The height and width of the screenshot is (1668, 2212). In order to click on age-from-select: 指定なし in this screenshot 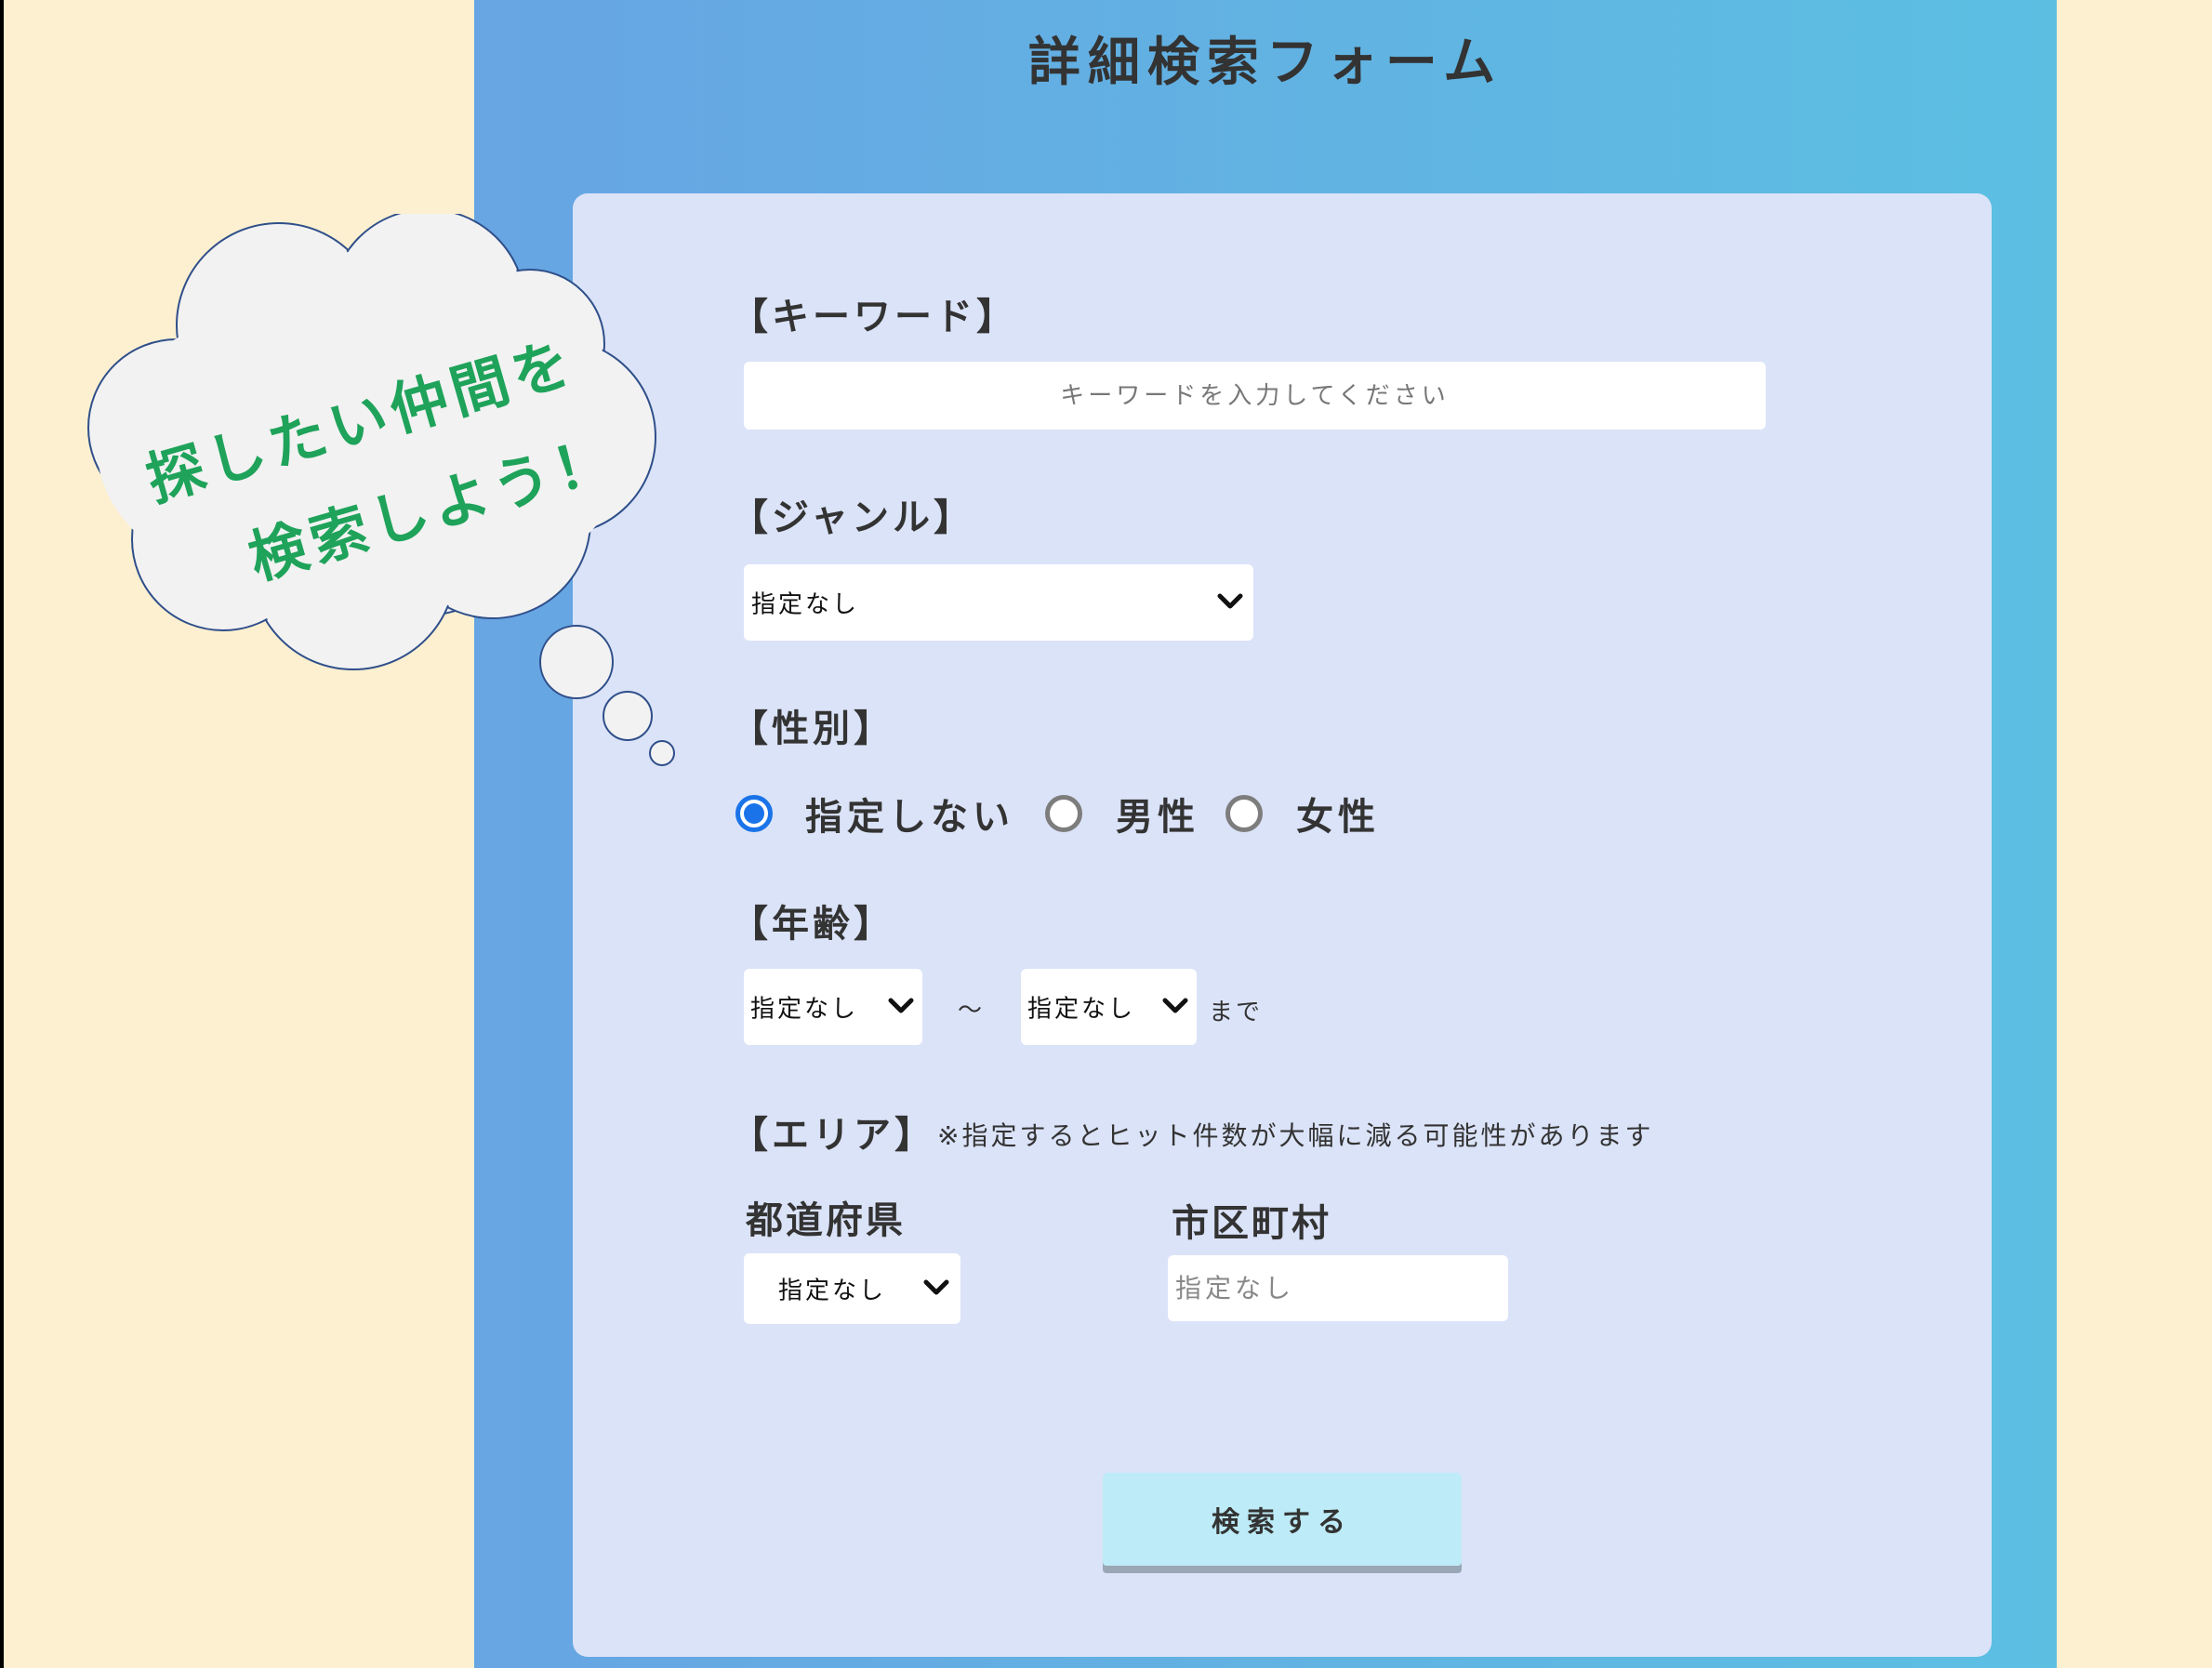, I will do `click(833, 1007)`.